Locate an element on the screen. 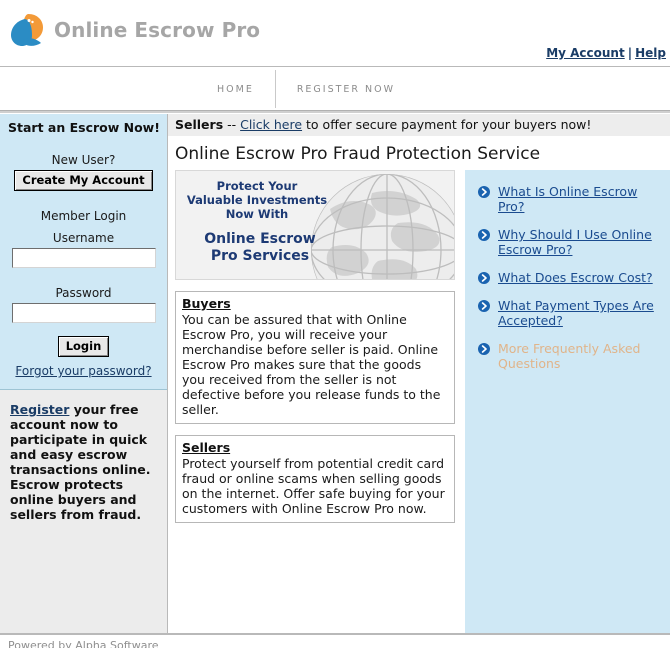 Image resolution: width=670 pixels, height=648 pixels. faq-item-why-use: Why Should I Use Online Escrow Pro? is located at coordinates (568, 242).